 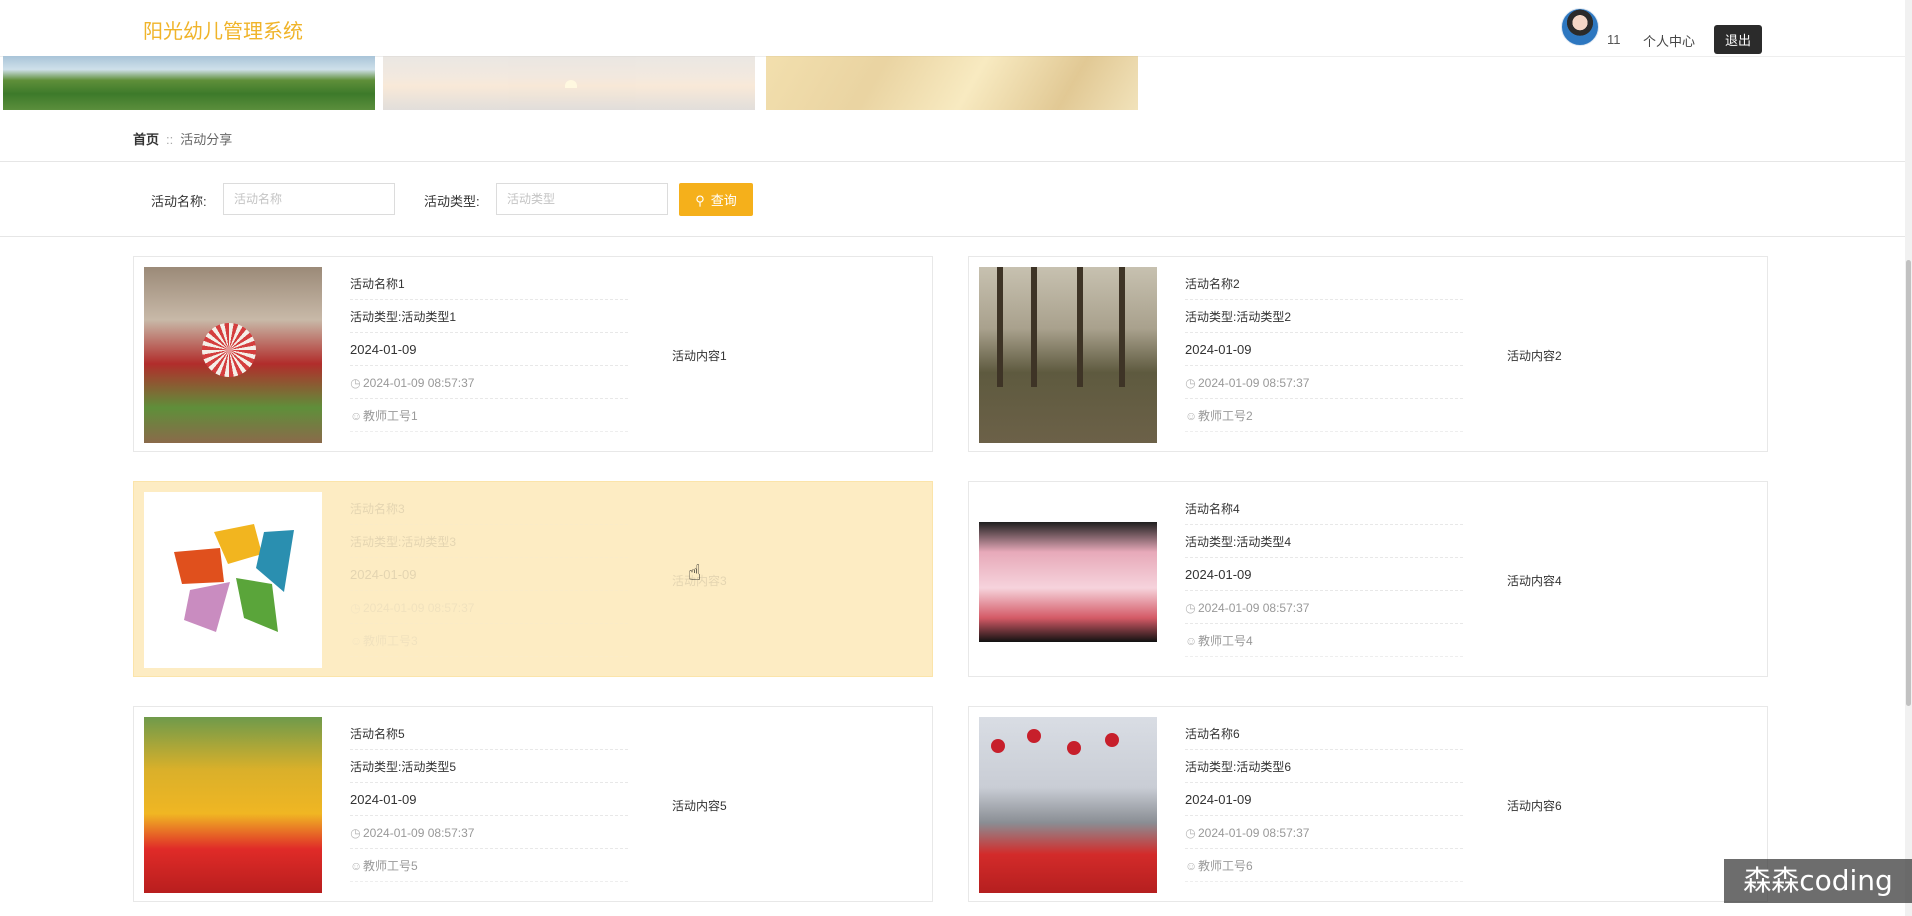 What do you see at coordinates (700, 200) in the screenshot?
I see `search-icon: ⚲` at bounding box center [700, 200].